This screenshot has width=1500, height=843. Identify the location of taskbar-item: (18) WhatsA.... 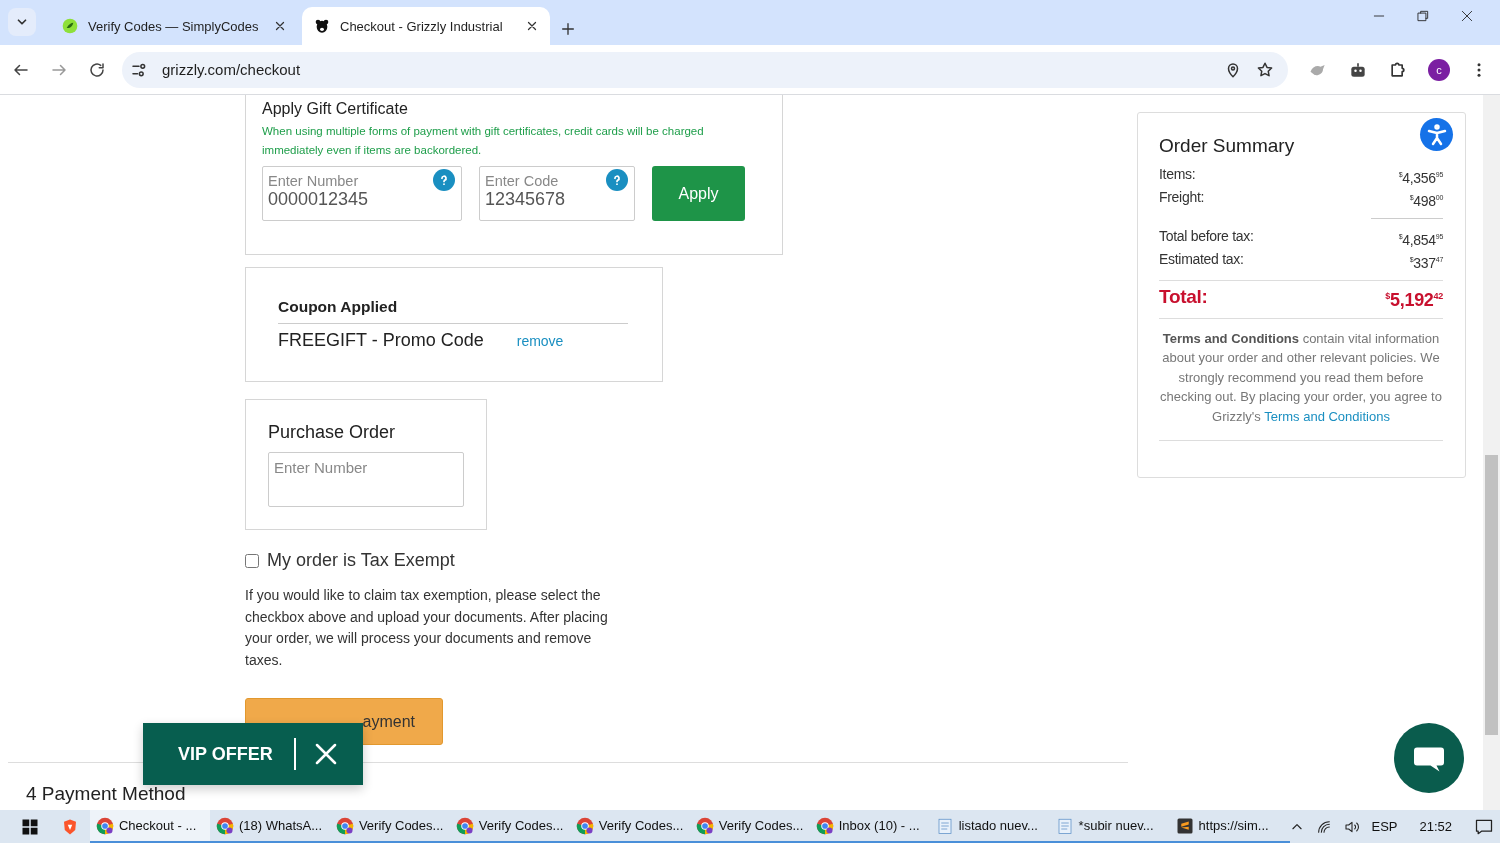
(269, 826).